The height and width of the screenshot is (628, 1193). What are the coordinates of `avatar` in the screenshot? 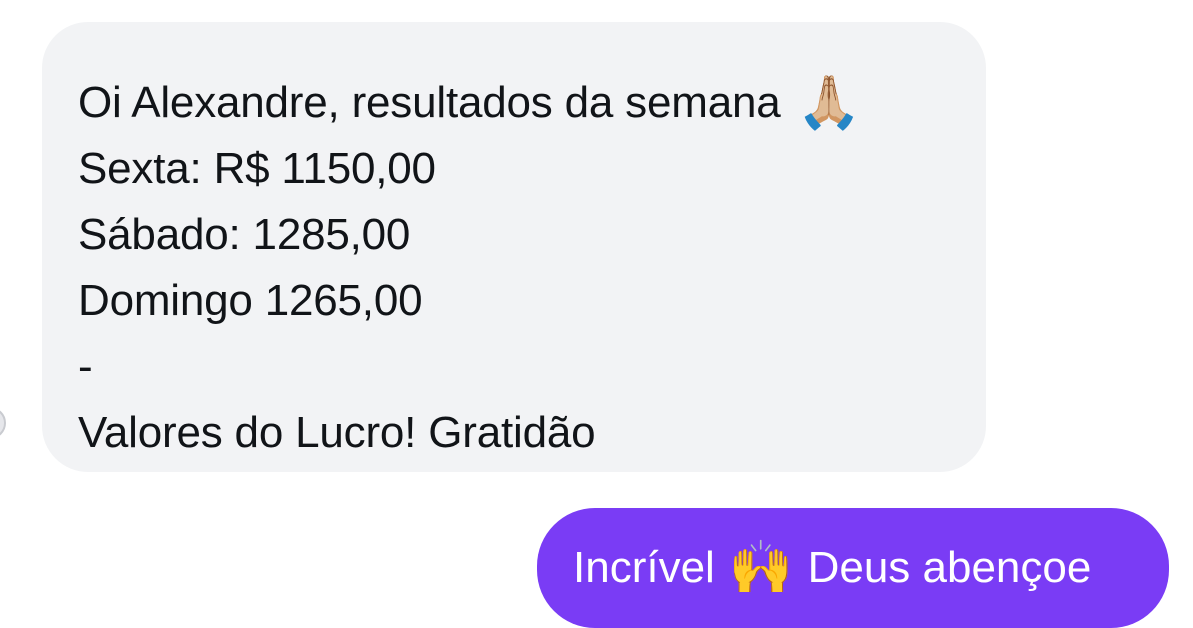 It's located at (3, 423).